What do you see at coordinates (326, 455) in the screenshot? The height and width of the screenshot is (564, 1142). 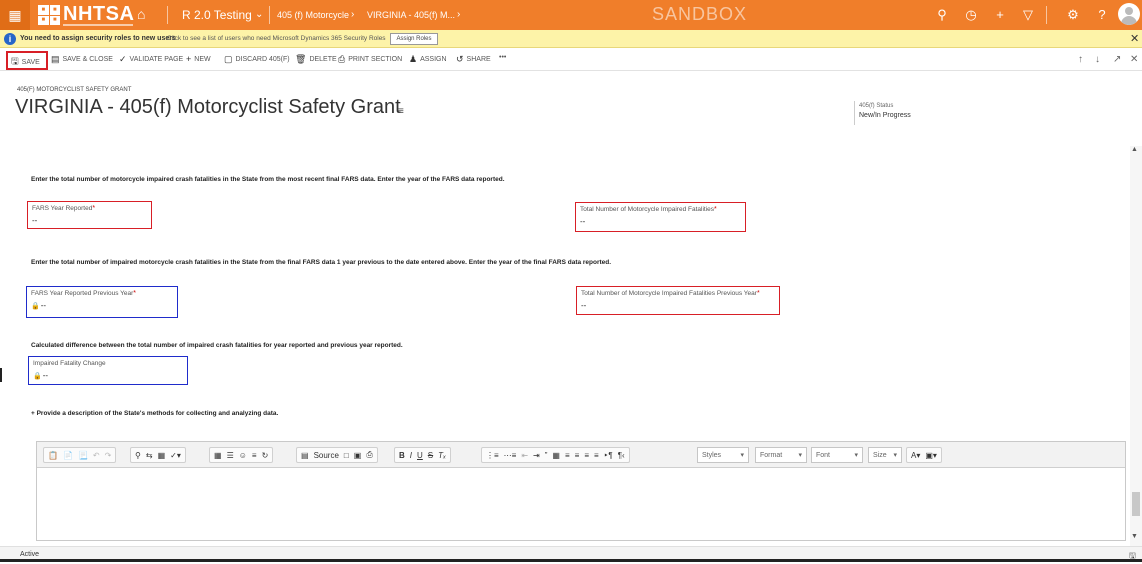 I see `source-button: Source` at bounding box center [326, 455].